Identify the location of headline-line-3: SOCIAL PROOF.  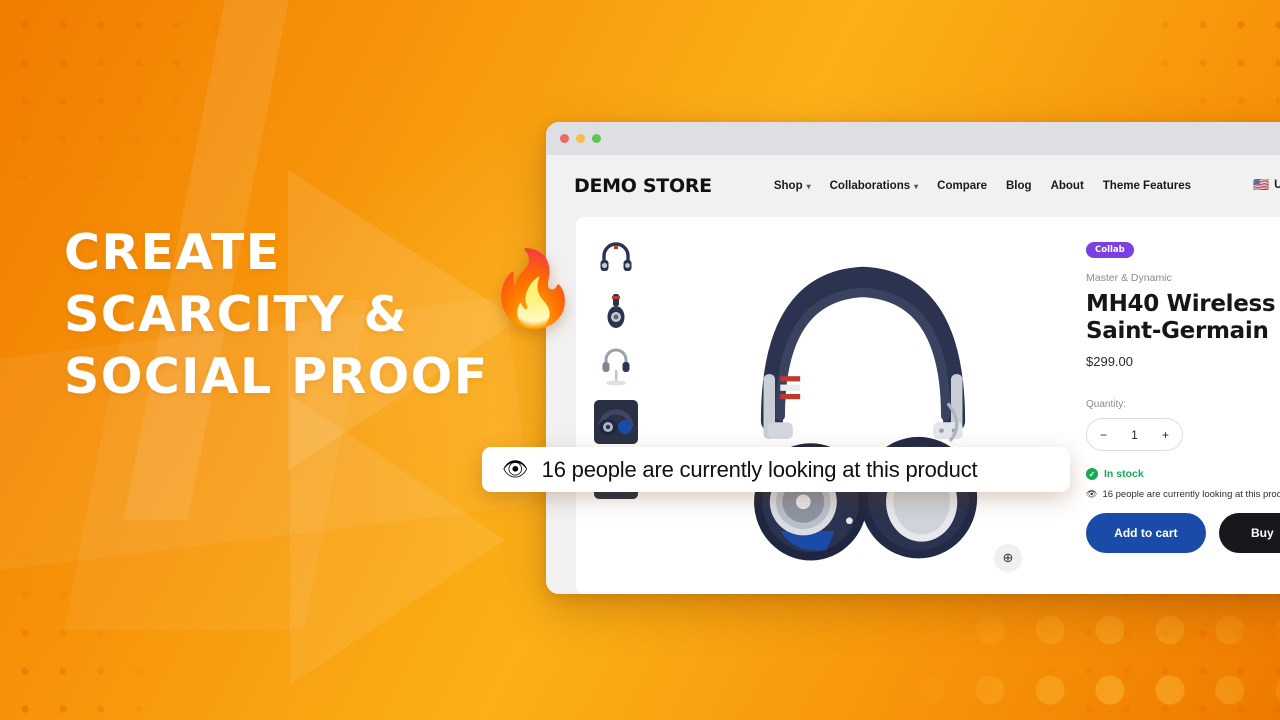
(276, 376).